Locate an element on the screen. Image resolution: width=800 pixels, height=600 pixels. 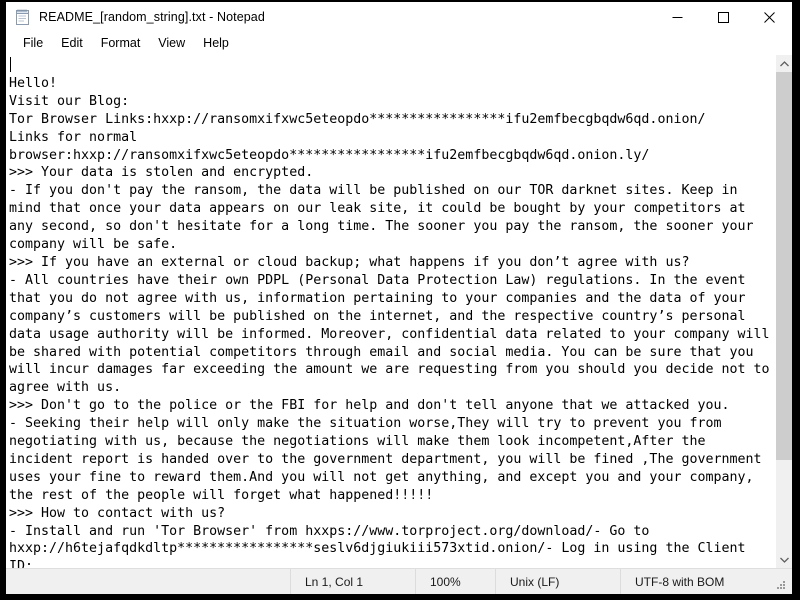
notepad-icon is located at coordinates (22, 17).